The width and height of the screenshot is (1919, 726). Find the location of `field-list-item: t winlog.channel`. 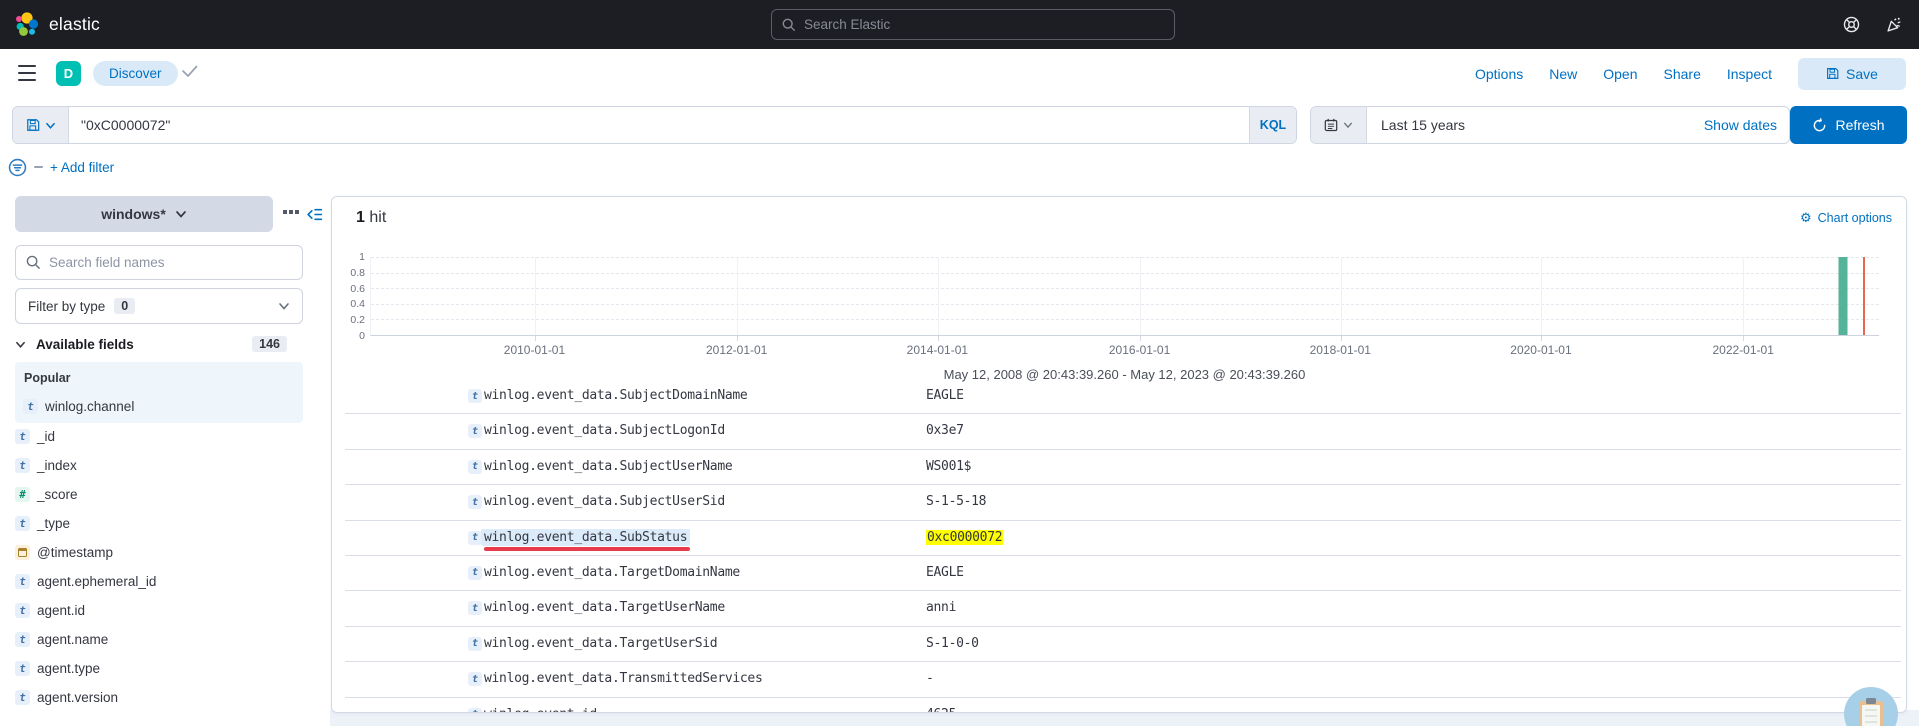

field-list-item: t winlog.channel is located at coordinates (159, 406).